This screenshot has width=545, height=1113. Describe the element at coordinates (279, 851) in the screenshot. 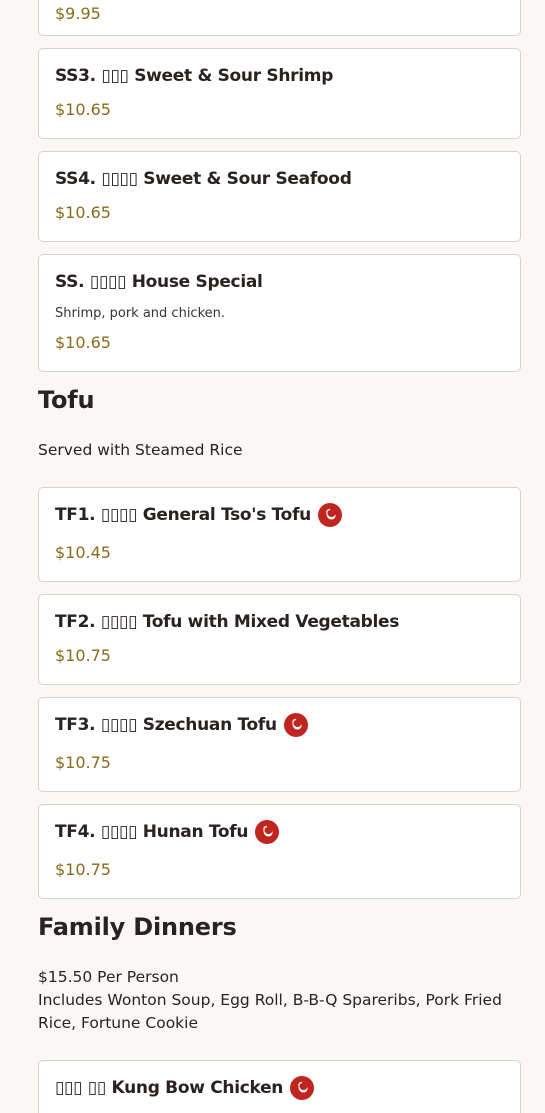

I see `menu-item-card: TF4. ▯▯▯▯ Hunan Tofu $10.75` at that location.